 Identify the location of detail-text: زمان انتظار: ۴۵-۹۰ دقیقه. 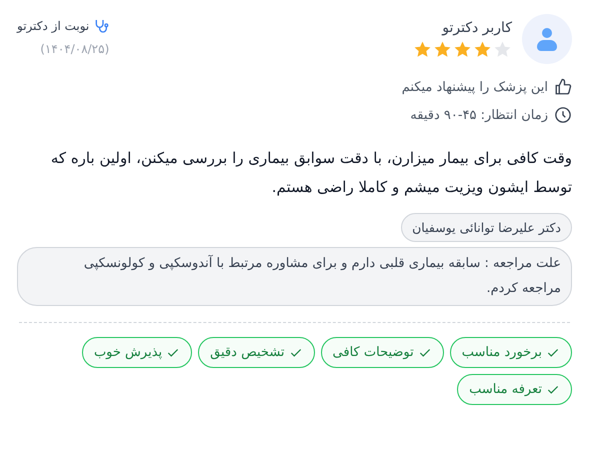
(479, 115).